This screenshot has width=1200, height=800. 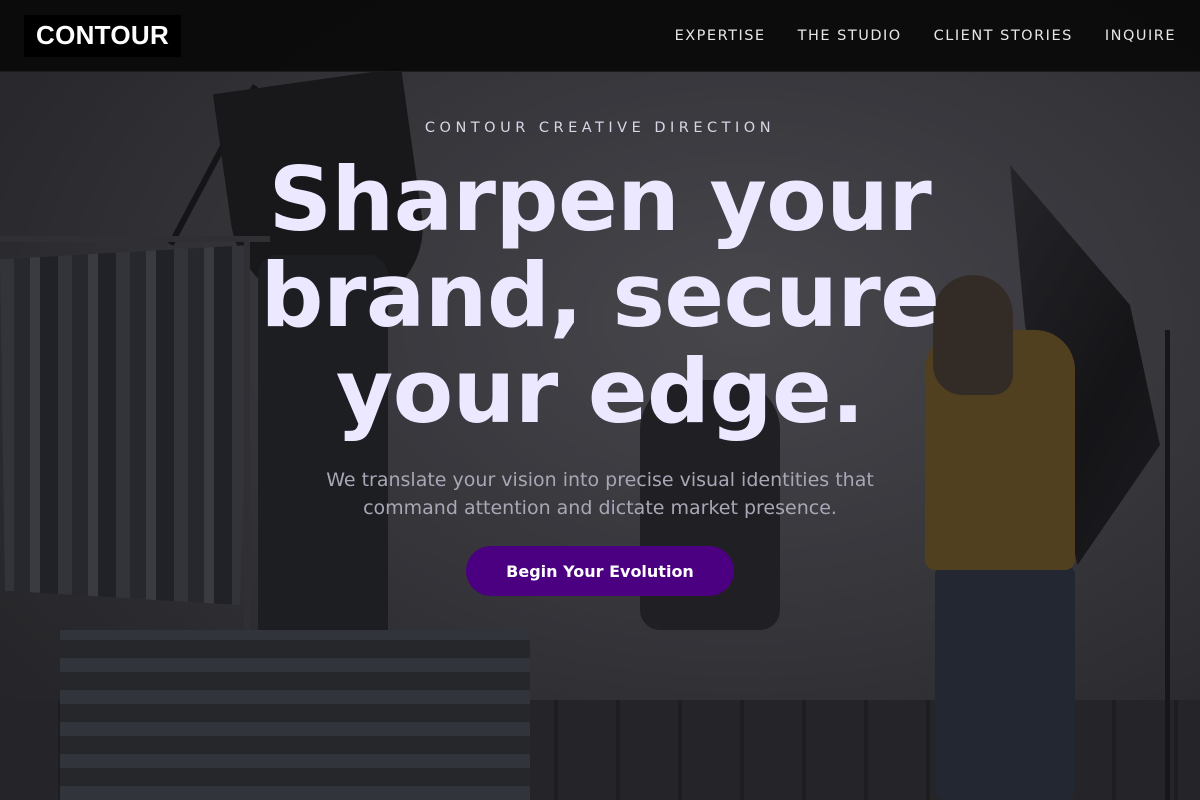 What do you see at coordinates (600, 128) in the screenshot?
I see `hero-eyebrow: CONTOUR CREATIVE DIRECTION` at bounding box center [600, 128].